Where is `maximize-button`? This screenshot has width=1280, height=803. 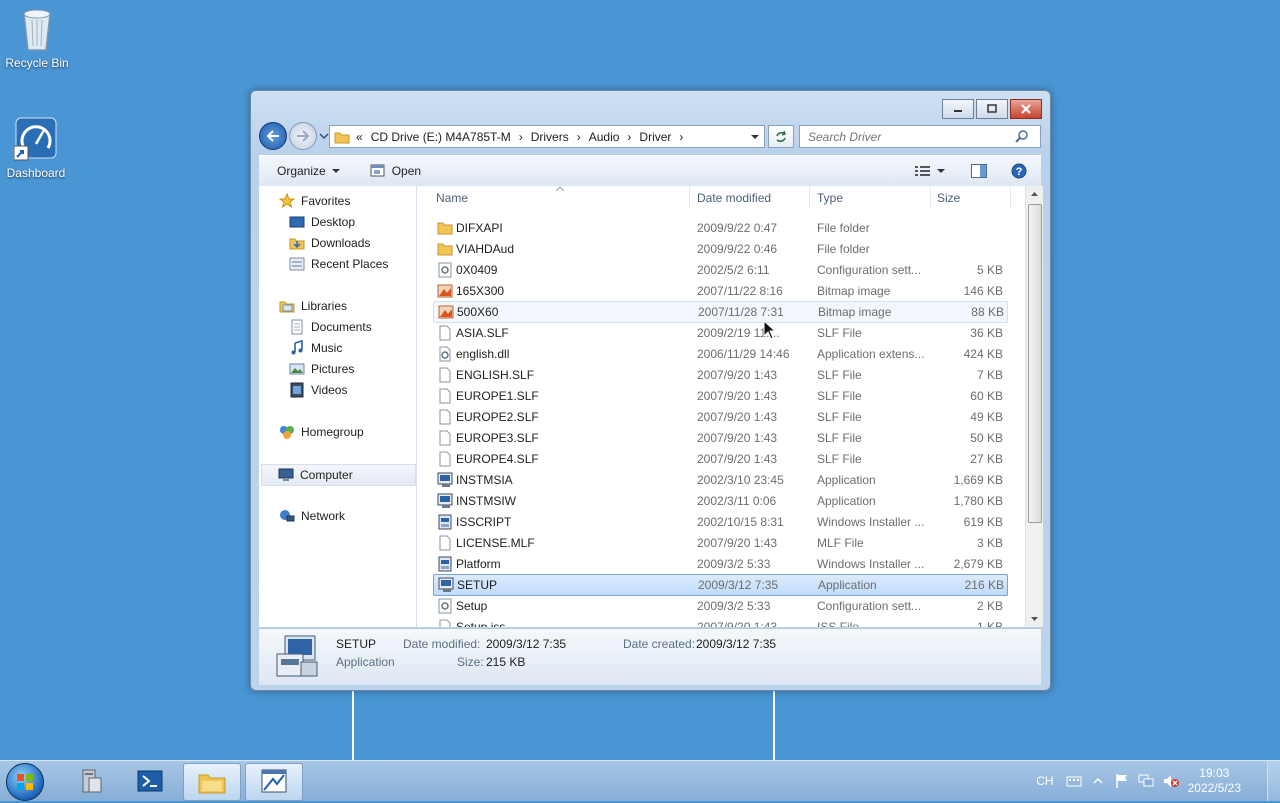 maximize-button is located at coordinates (992, 109).